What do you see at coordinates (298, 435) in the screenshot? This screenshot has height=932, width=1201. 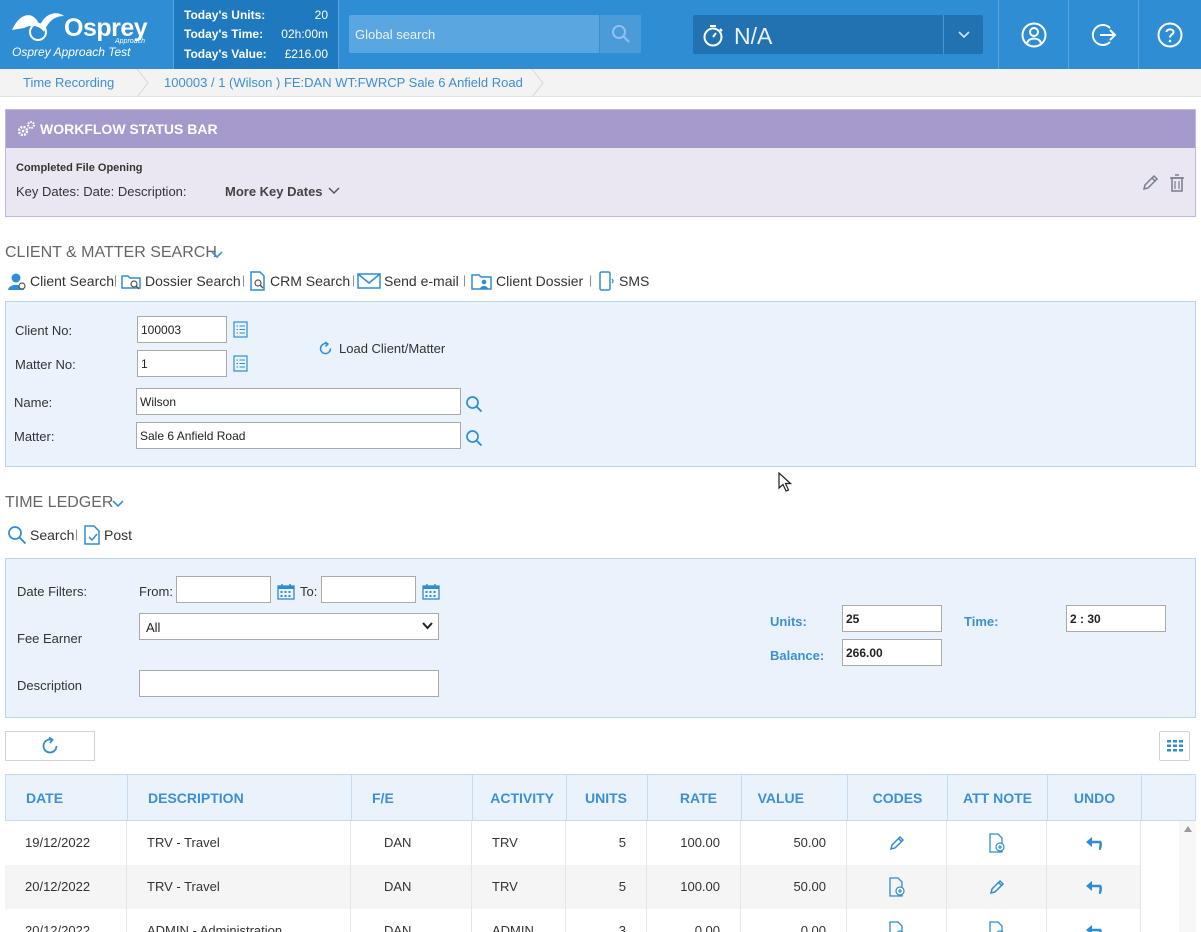 I see `matter-description-input` at bounding box center [298, 435].